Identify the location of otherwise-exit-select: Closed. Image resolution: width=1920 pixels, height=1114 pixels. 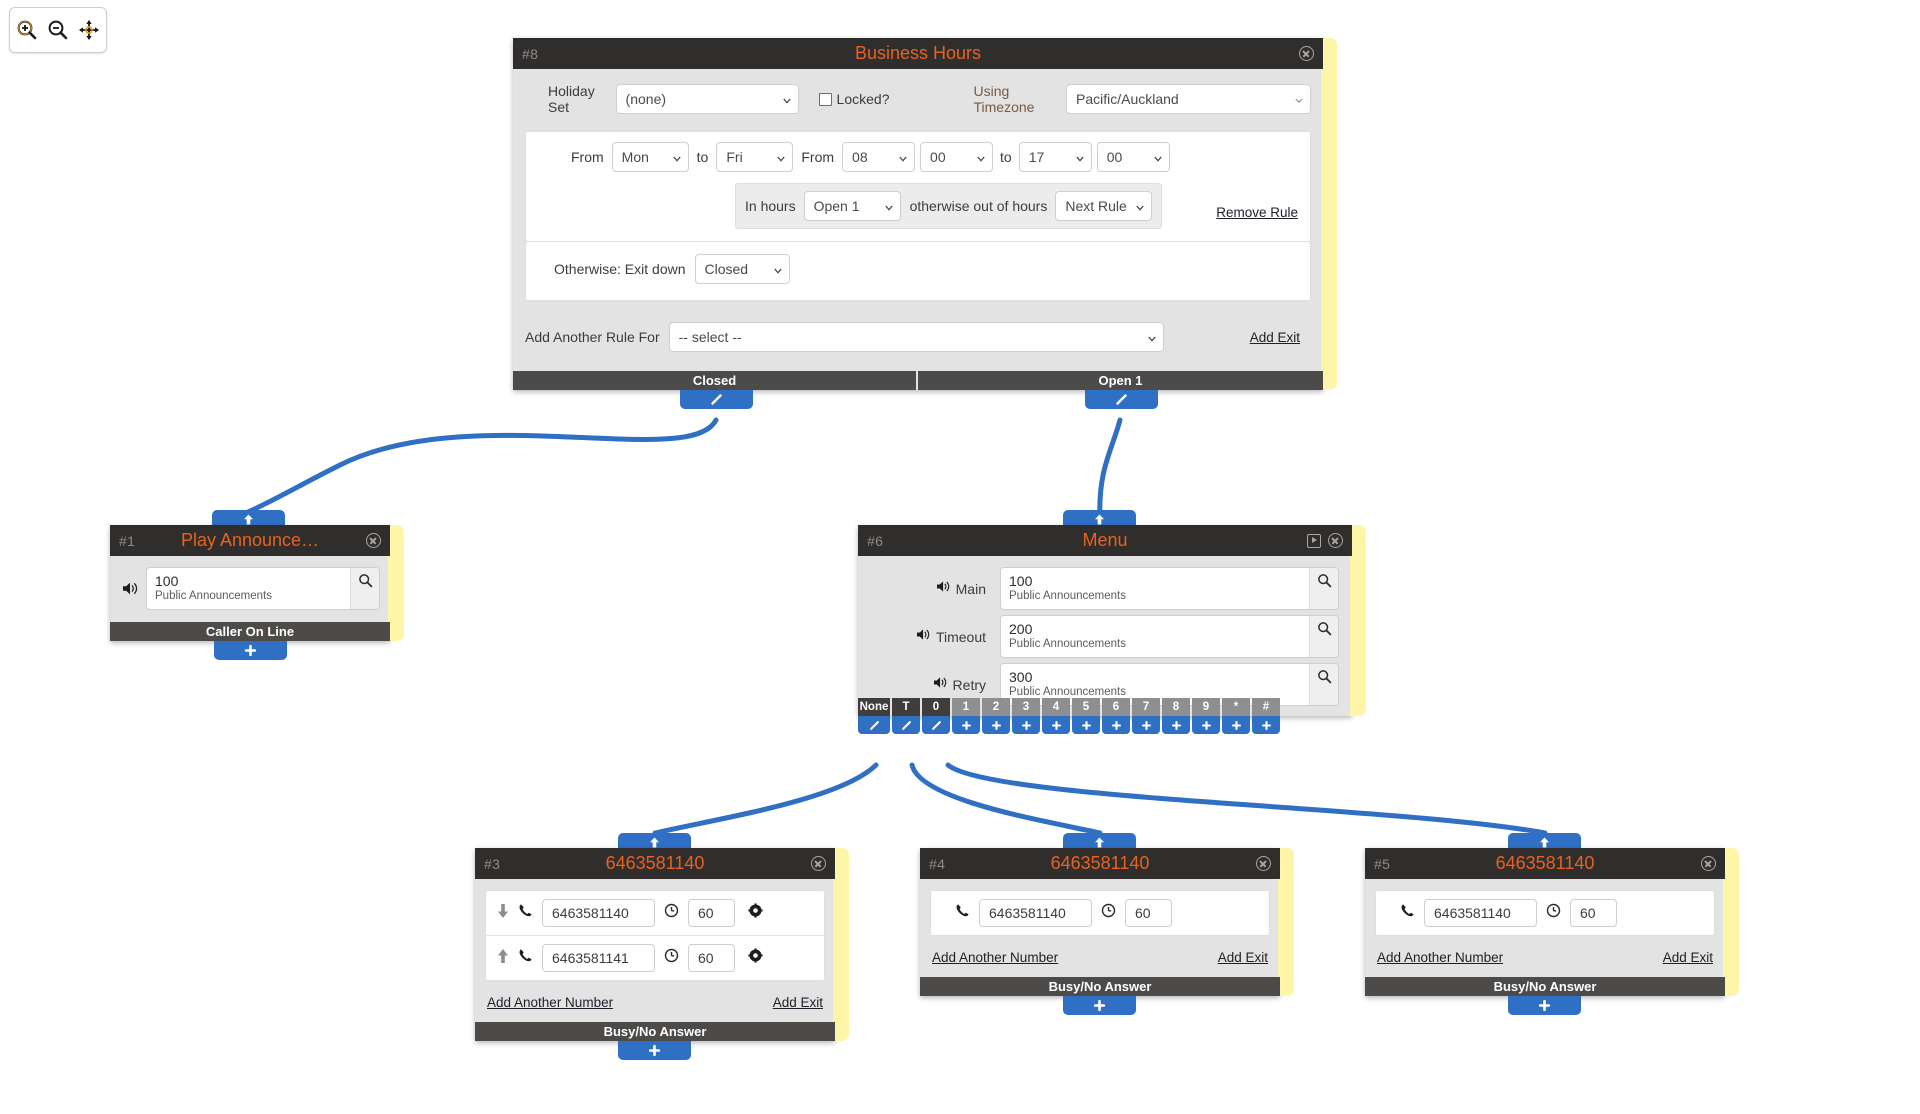
(742, 269).